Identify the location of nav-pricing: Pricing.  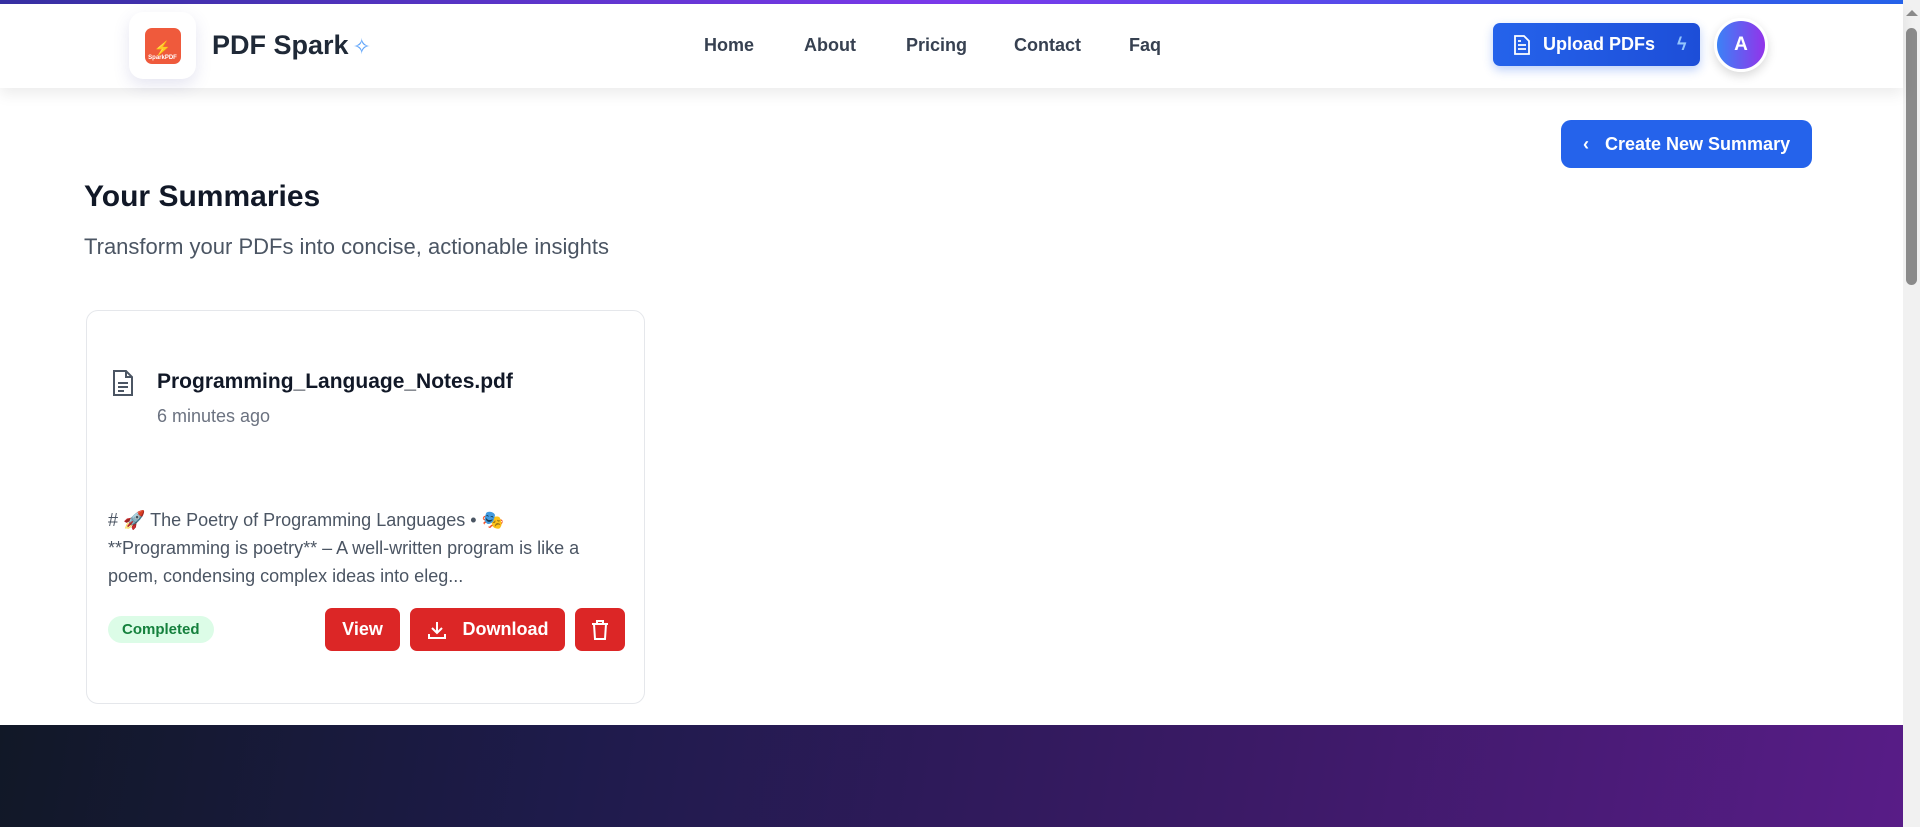
(936, 45).